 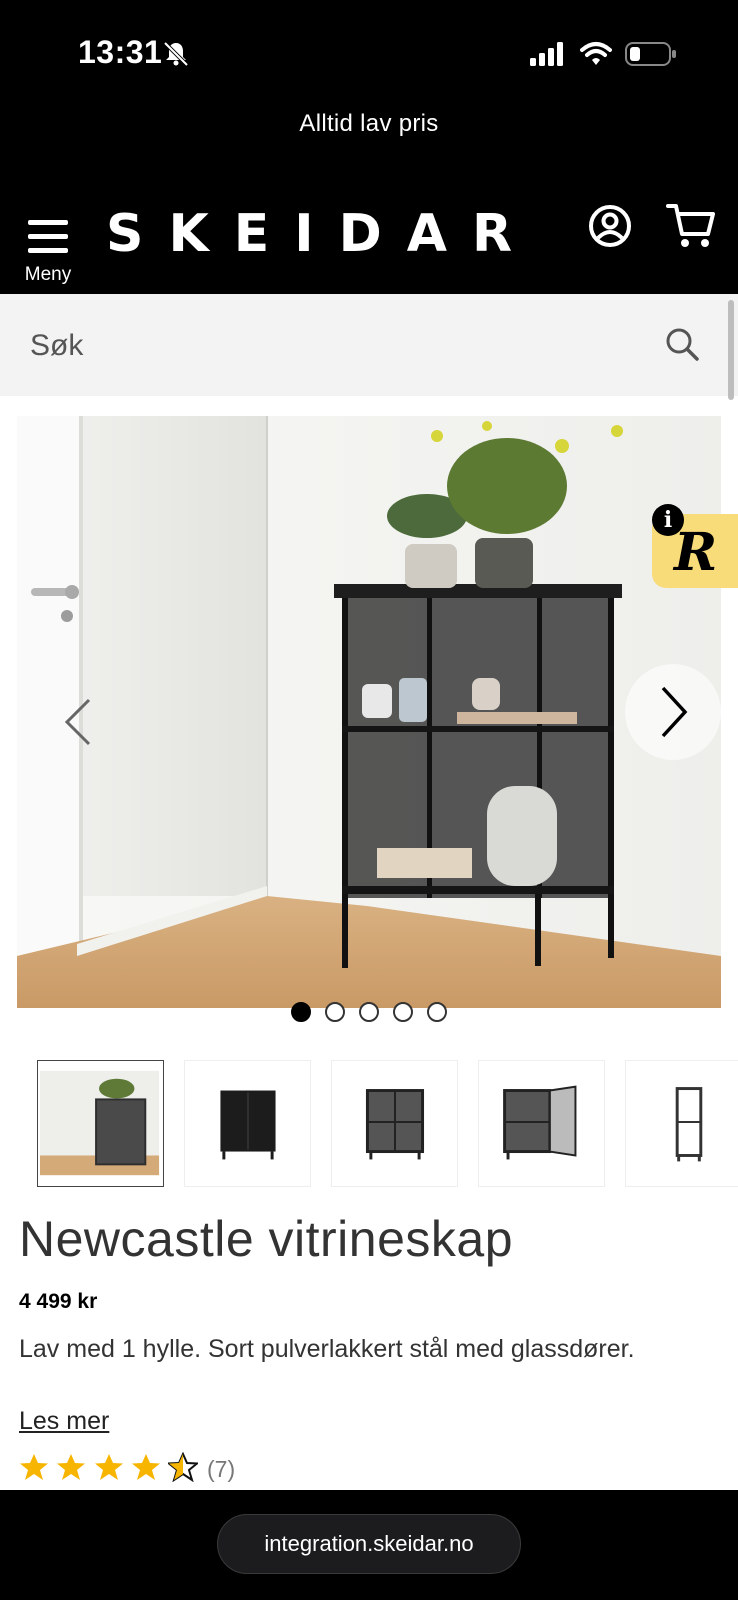 I want to click on gallery-pagination, so click(x=369, y=1013).